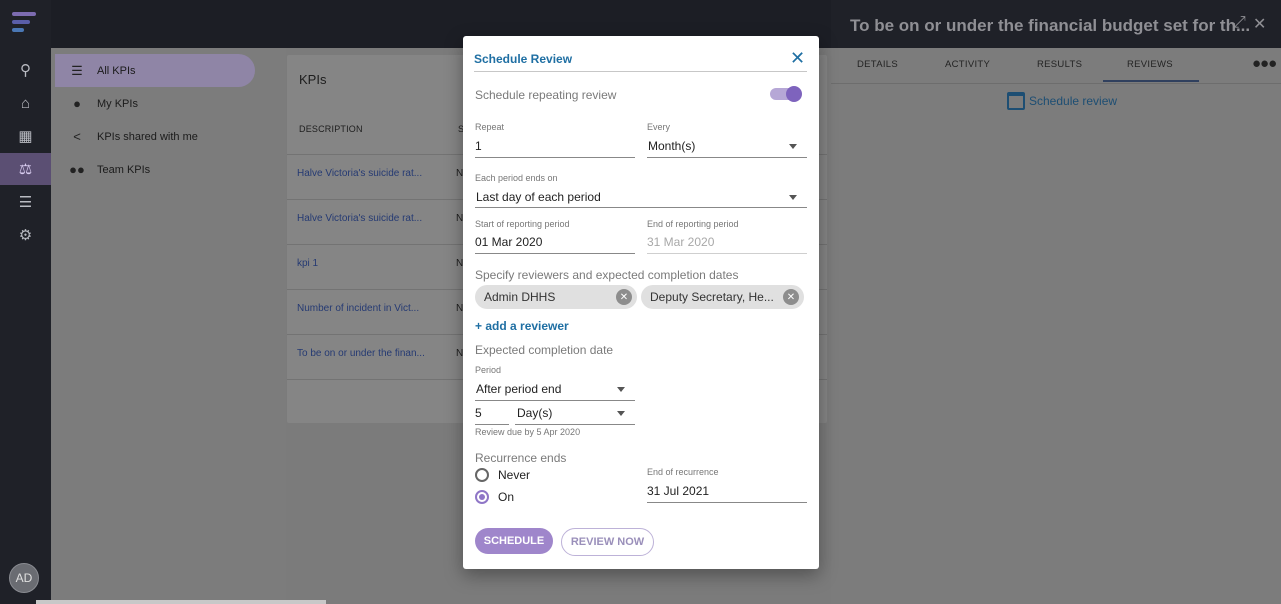  Describe the element at coordinates (1016, 101) in the screenshot. I see `calendar-icon` at that location.